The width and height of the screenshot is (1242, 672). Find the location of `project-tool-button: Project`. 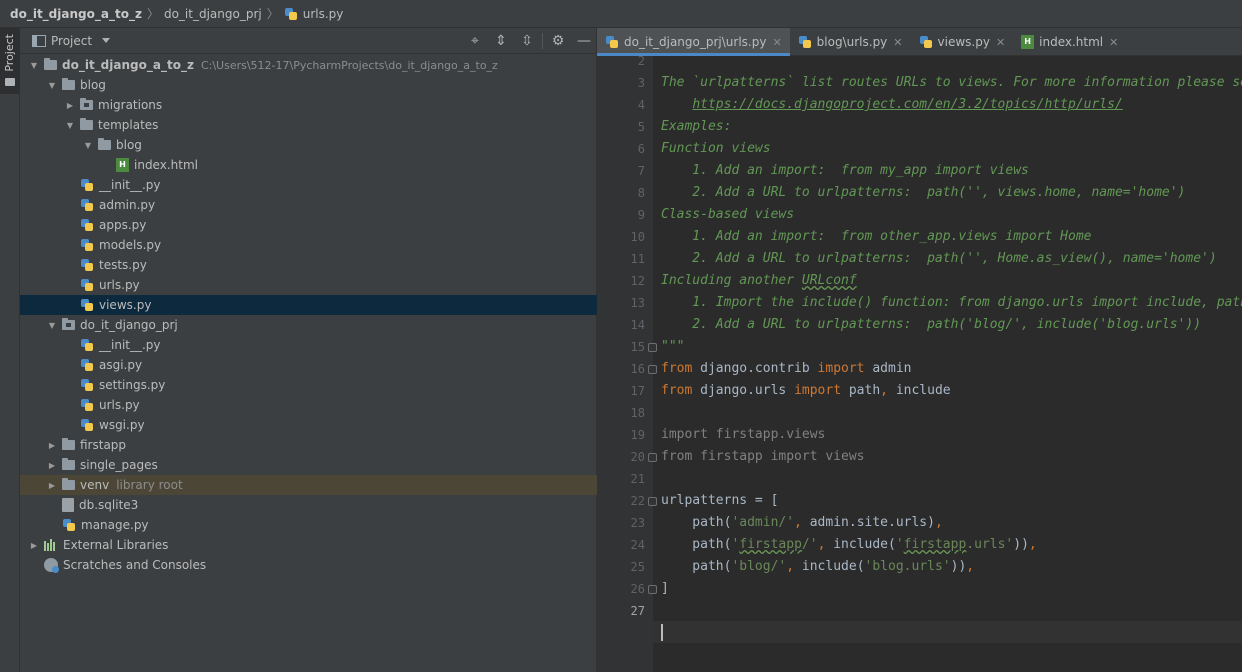

project-tool-button: Project is located at coordinates (10, 61).